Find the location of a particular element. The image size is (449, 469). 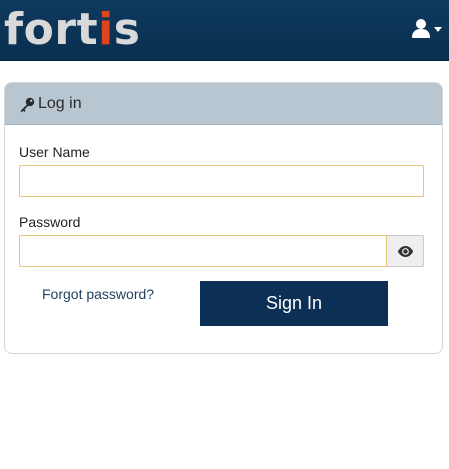

password-input is located at coordinates (203, 251).